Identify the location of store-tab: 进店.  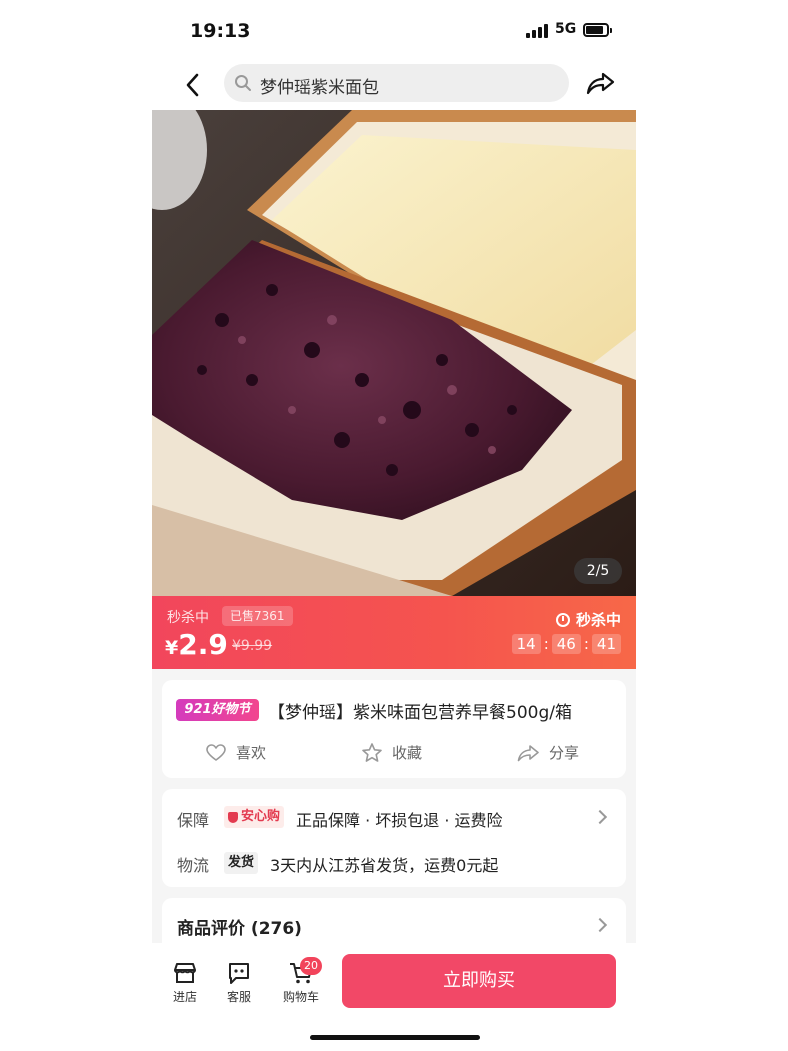
(185, 983).